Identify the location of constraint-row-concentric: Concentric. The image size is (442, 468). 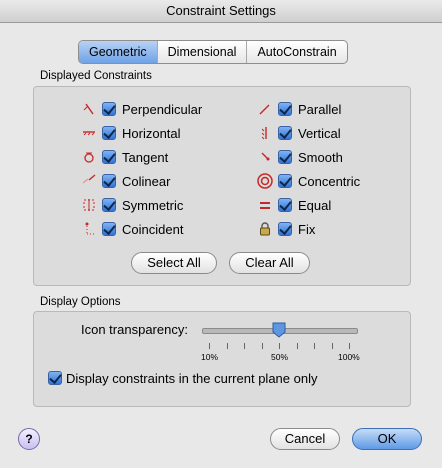
(306, 181).